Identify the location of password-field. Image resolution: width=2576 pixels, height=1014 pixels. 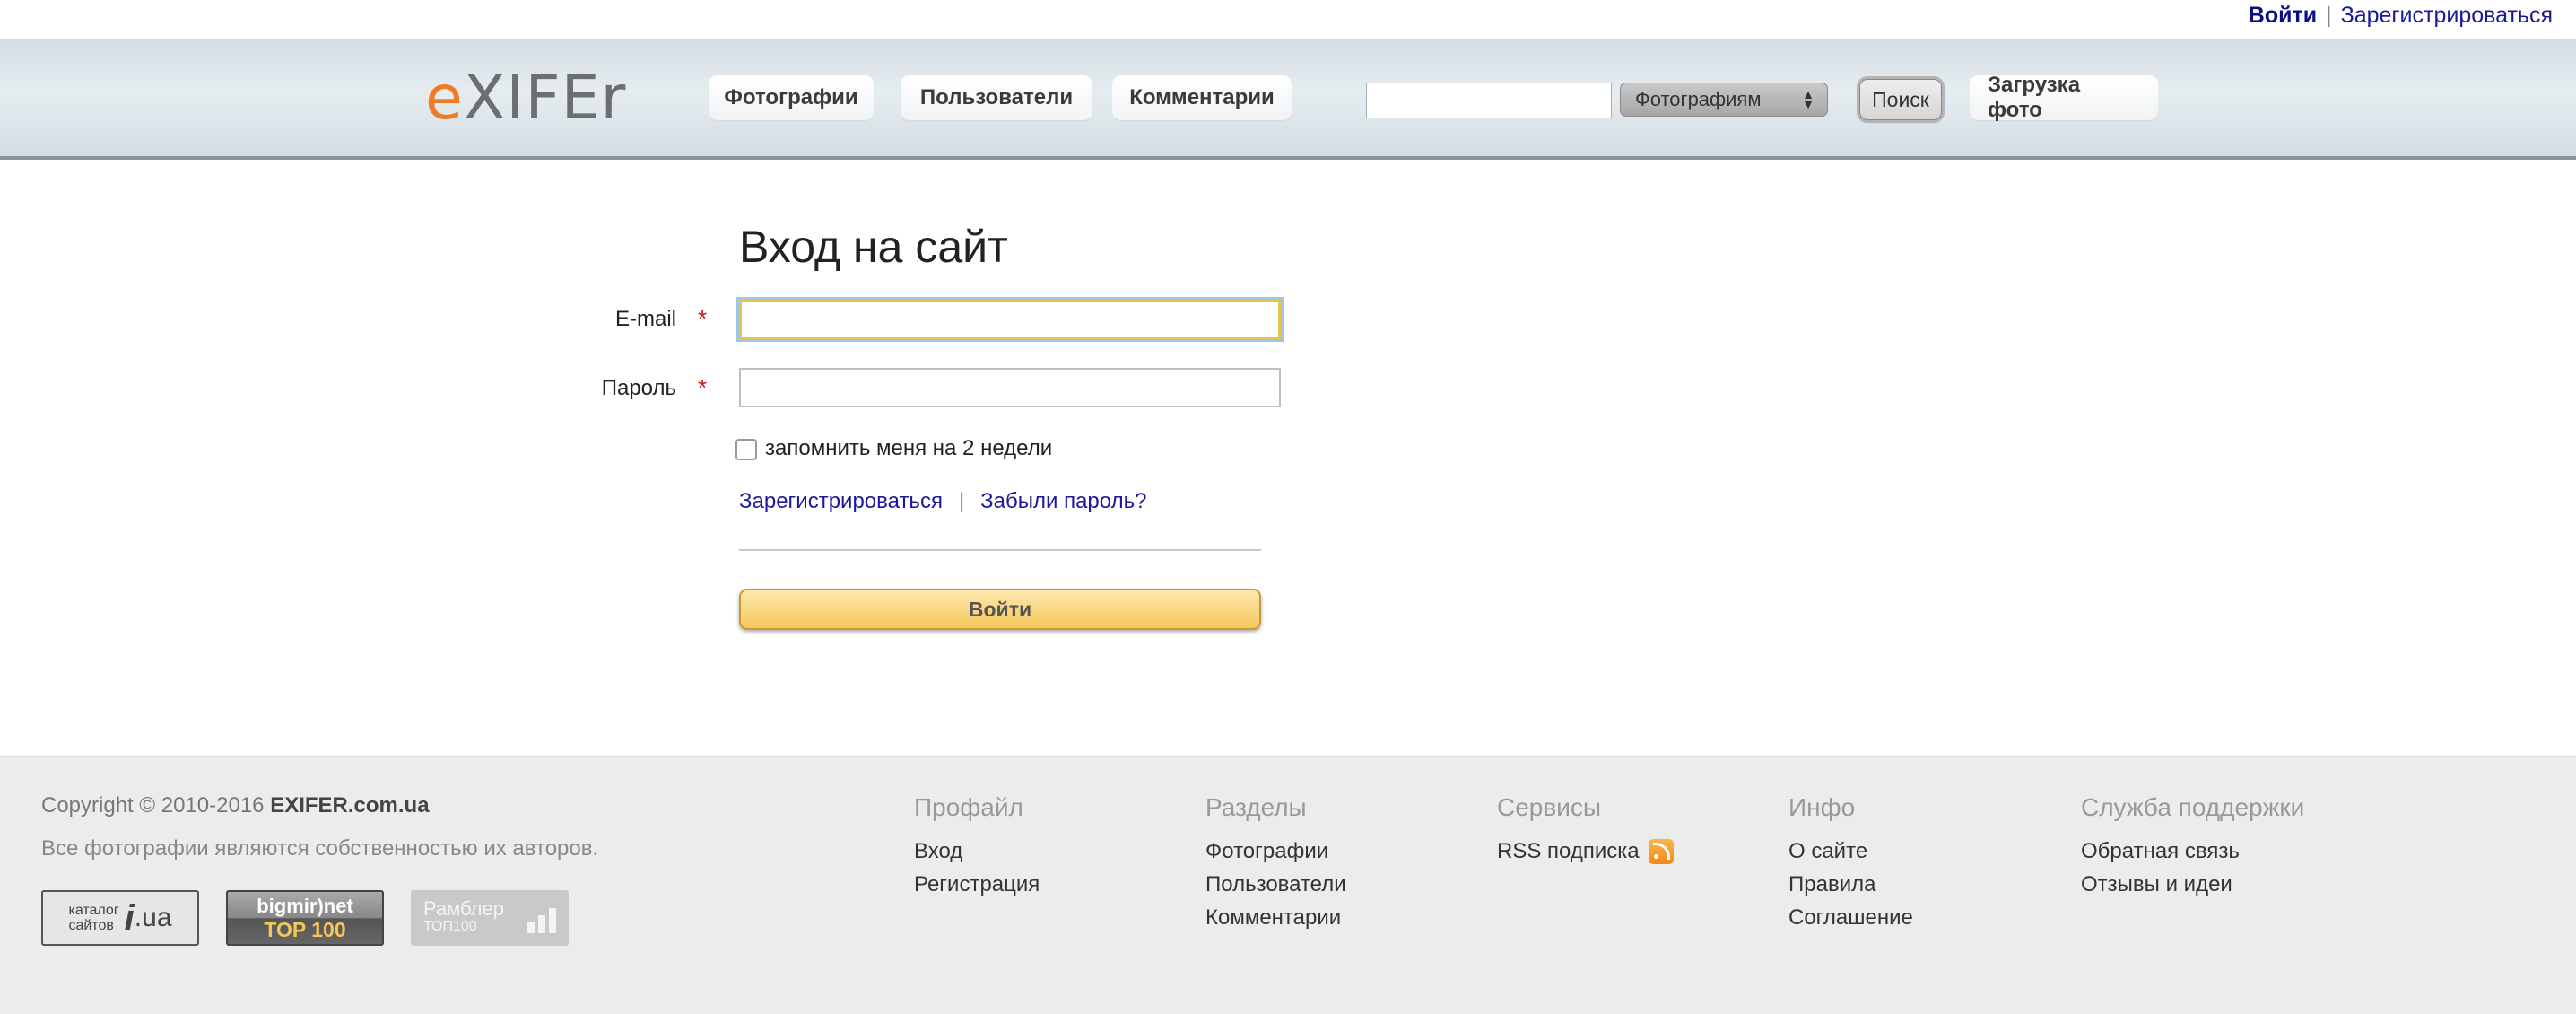
(1010, 387).